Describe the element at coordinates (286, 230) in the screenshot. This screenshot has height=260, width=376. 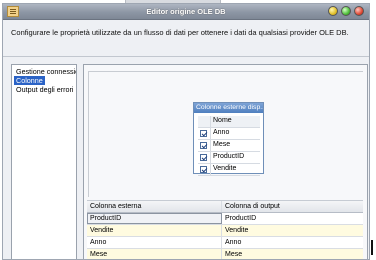
I see `output-column-cell: Vendite` at that location.